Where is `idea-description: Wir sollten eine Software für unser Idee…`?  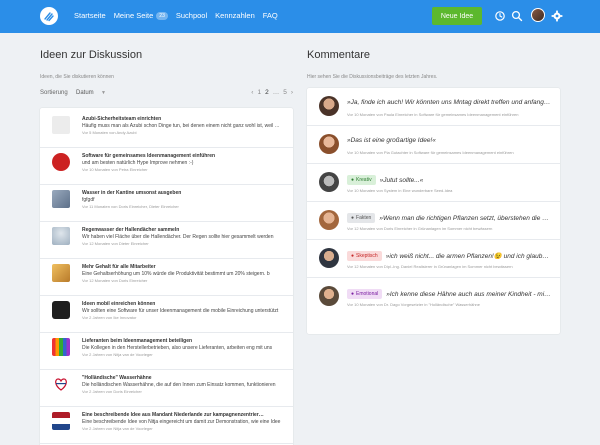
idea-description: Wir sollten eine Software für unser Idee… is located at coordinates (180, 311).